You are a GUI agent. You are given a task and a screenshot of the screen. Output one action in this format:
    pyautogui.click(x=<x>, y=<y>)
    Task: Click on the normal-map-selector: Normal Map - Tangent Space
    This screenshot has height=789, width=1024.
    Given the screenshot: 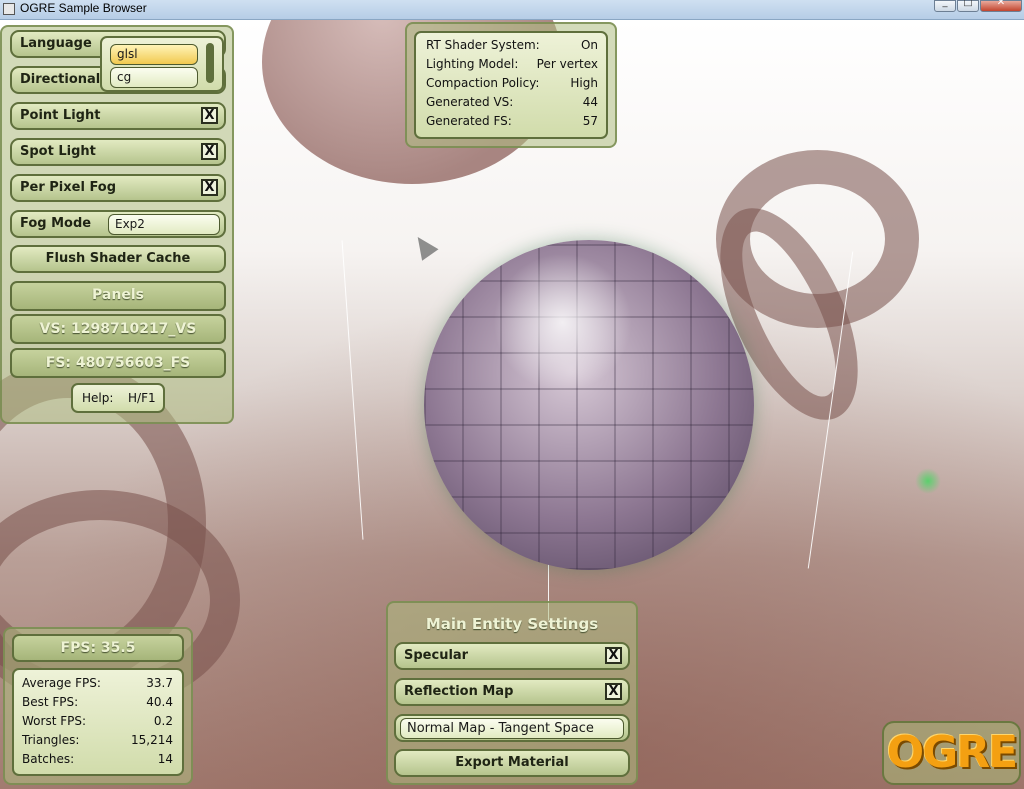 What is the action you would take?
    pyautogui.click(x=512, y=728)
    